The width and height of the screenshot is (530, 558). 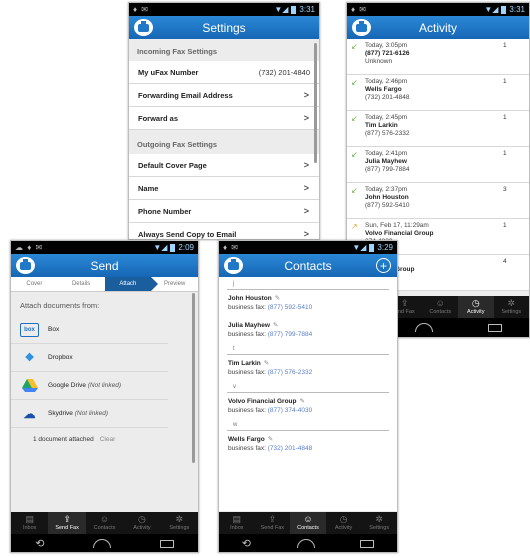 I want to click on contact-item: Tim Larkin ✎ business fax: (877) 576-2332, so click(x=308, y=368).